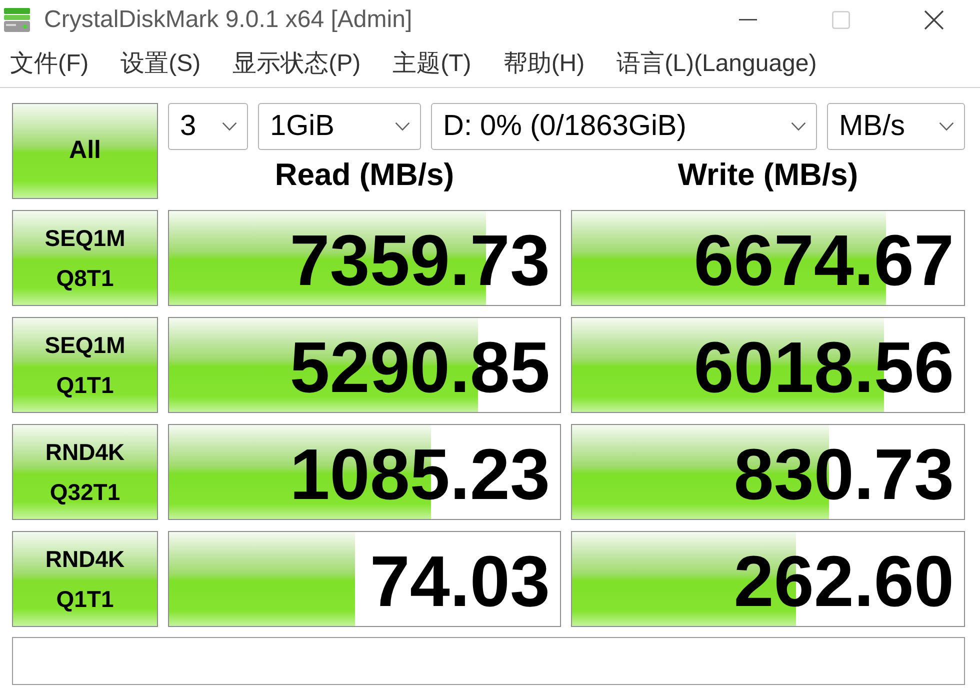  Describe the element at coordinates (365, 175) in the screenshot. I see `read-column-header: Read (MB/s)` at that location.